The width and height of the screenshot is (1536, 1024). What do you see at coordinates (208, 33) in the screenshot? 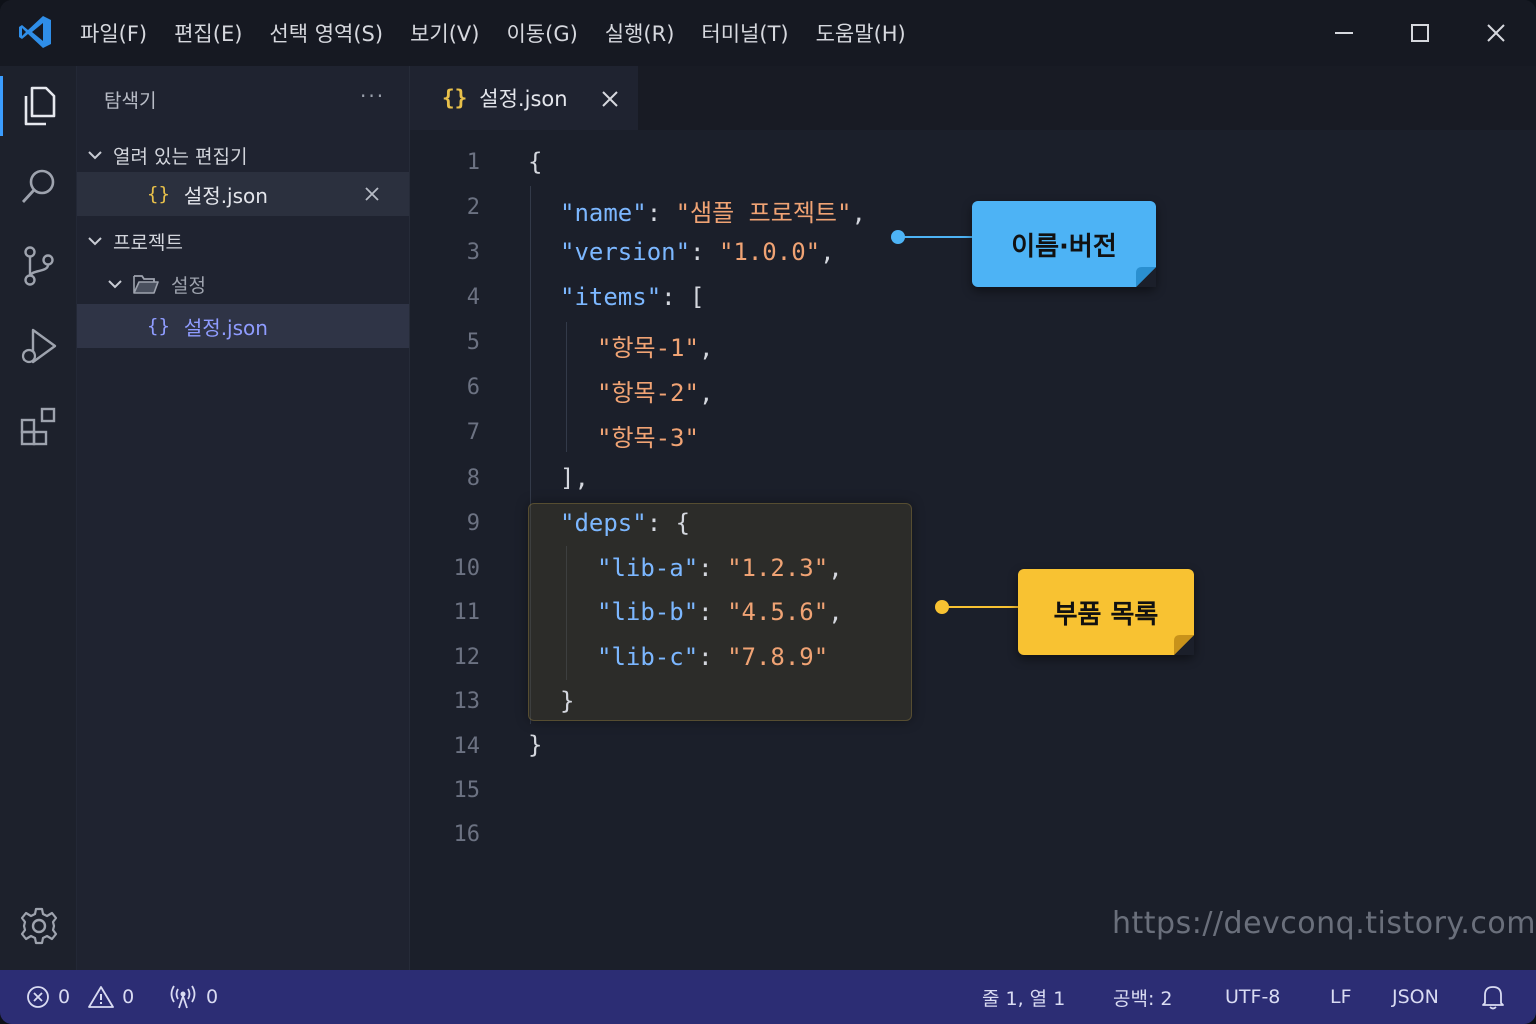
I see `menu-edit: 편집(E)` at bounding box center [208, 33].